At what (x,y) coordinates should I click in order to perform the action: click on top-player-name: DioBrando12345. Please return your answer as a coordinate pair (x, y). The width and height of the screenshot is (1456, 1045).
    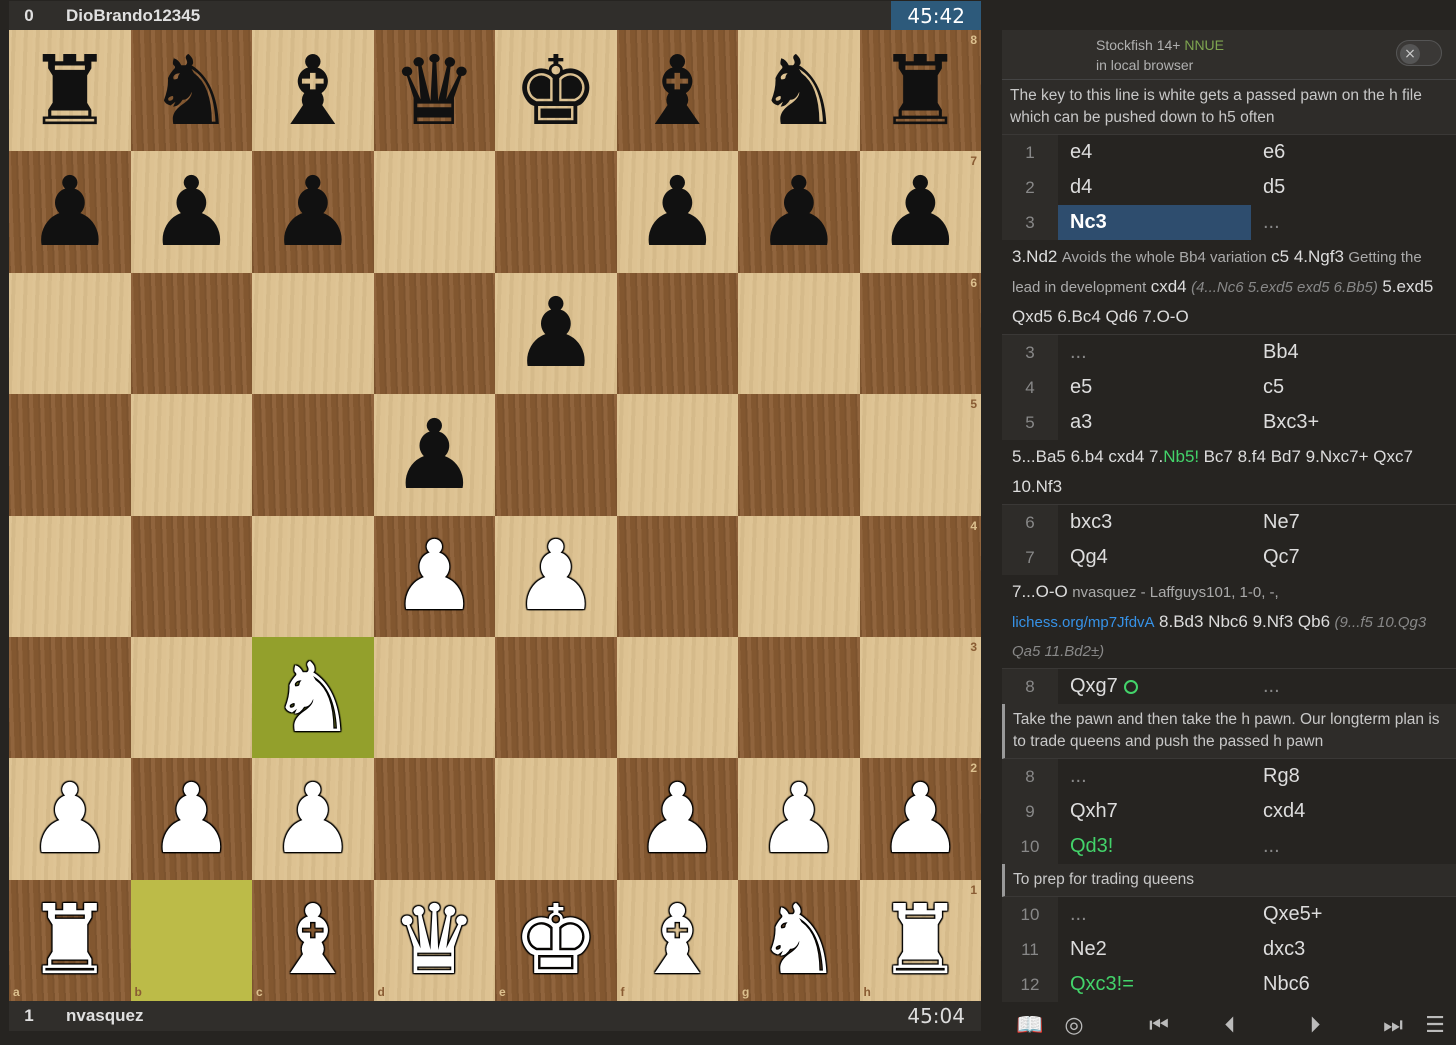
    Looking at the image, I should click on (478, 16).